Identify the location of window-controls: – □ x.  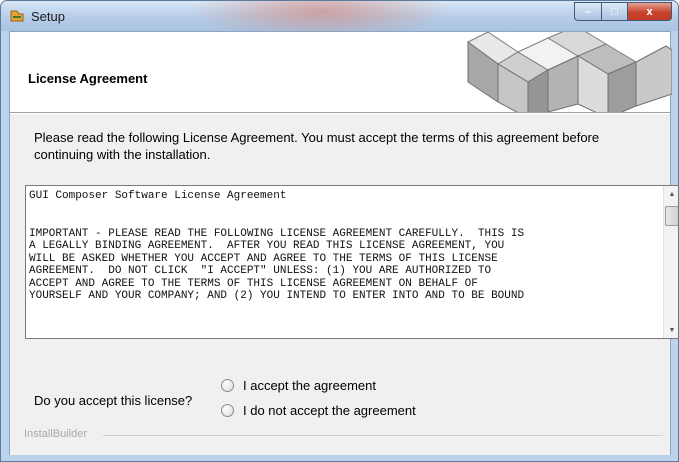
(623, 12).